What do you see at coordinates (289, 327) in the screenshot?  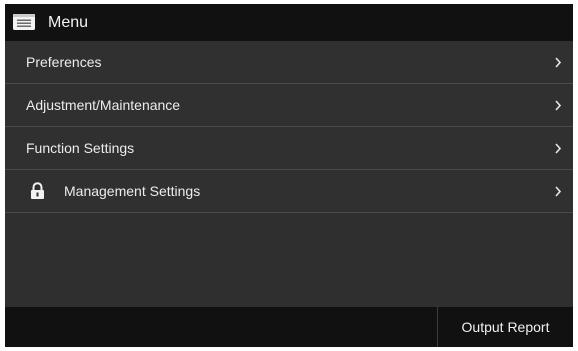 I see `bottom-bar: Output Report` at bounding box center [289, 327].